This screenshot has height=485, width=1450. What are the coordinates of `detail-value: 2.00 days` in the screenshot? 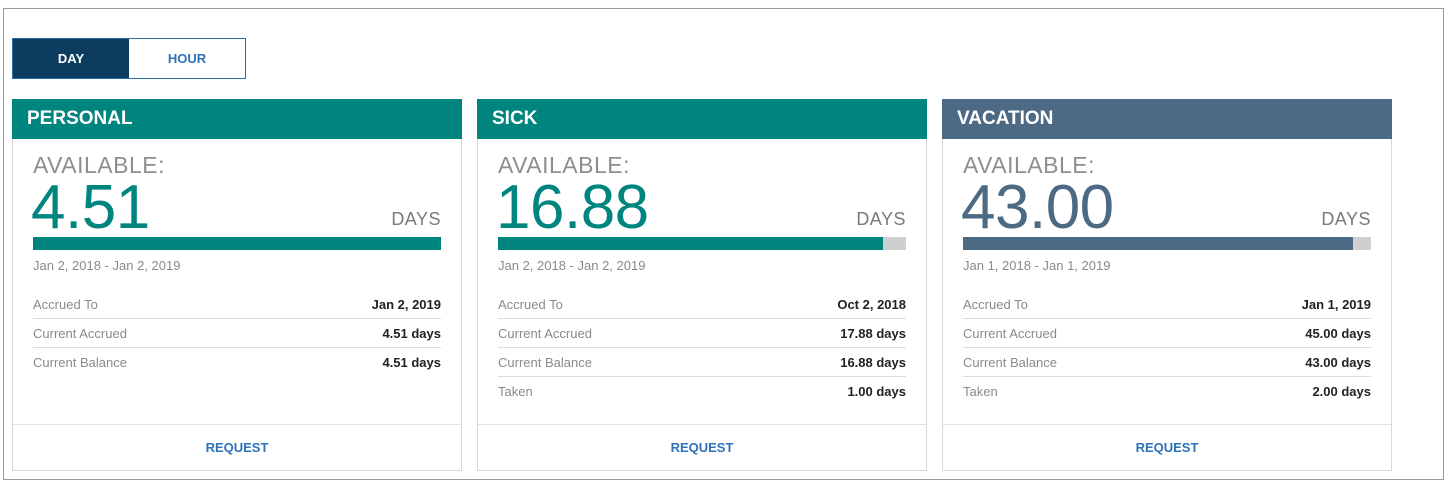 It's located at (1341, 391).